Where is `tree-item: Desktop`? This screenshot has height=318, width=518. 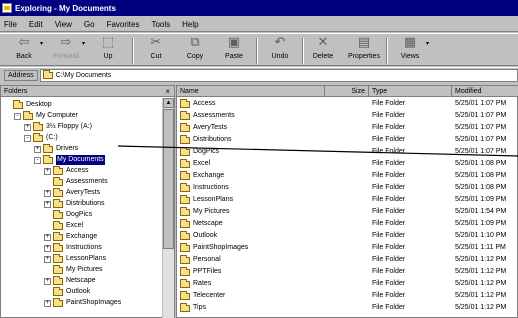 tree-item: Desktop is located at coordinates (28, 104).